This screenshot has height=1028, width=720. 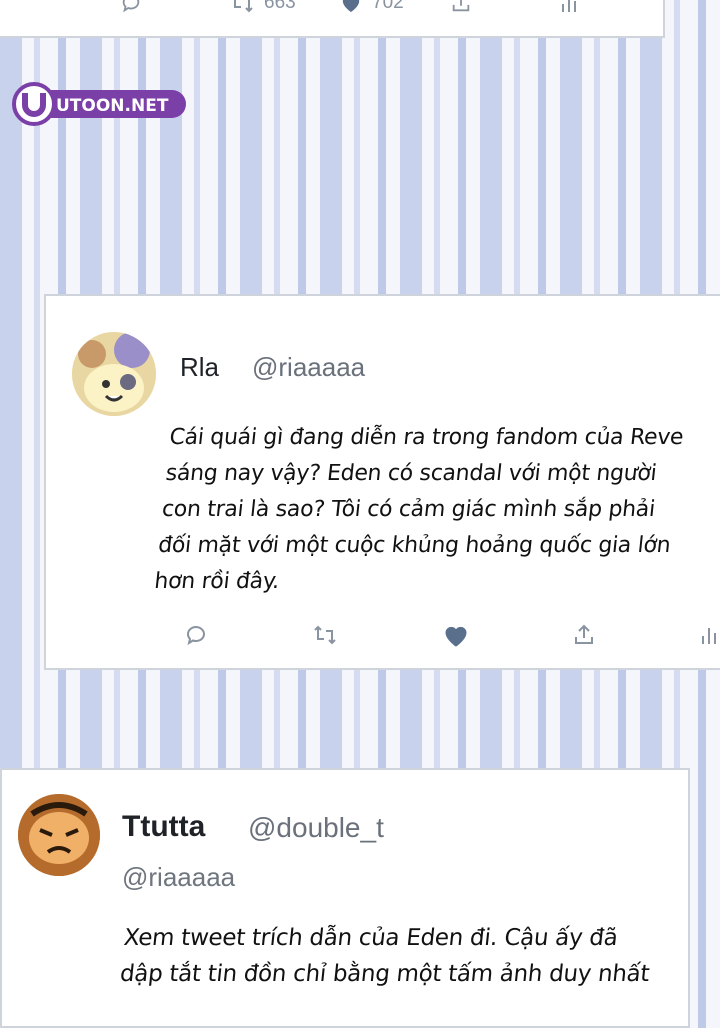 What do you see at coordinates (332, 19) in the screenshot?
I see `previous-tweet-card: 663 702` at bounding box center [332, 19].